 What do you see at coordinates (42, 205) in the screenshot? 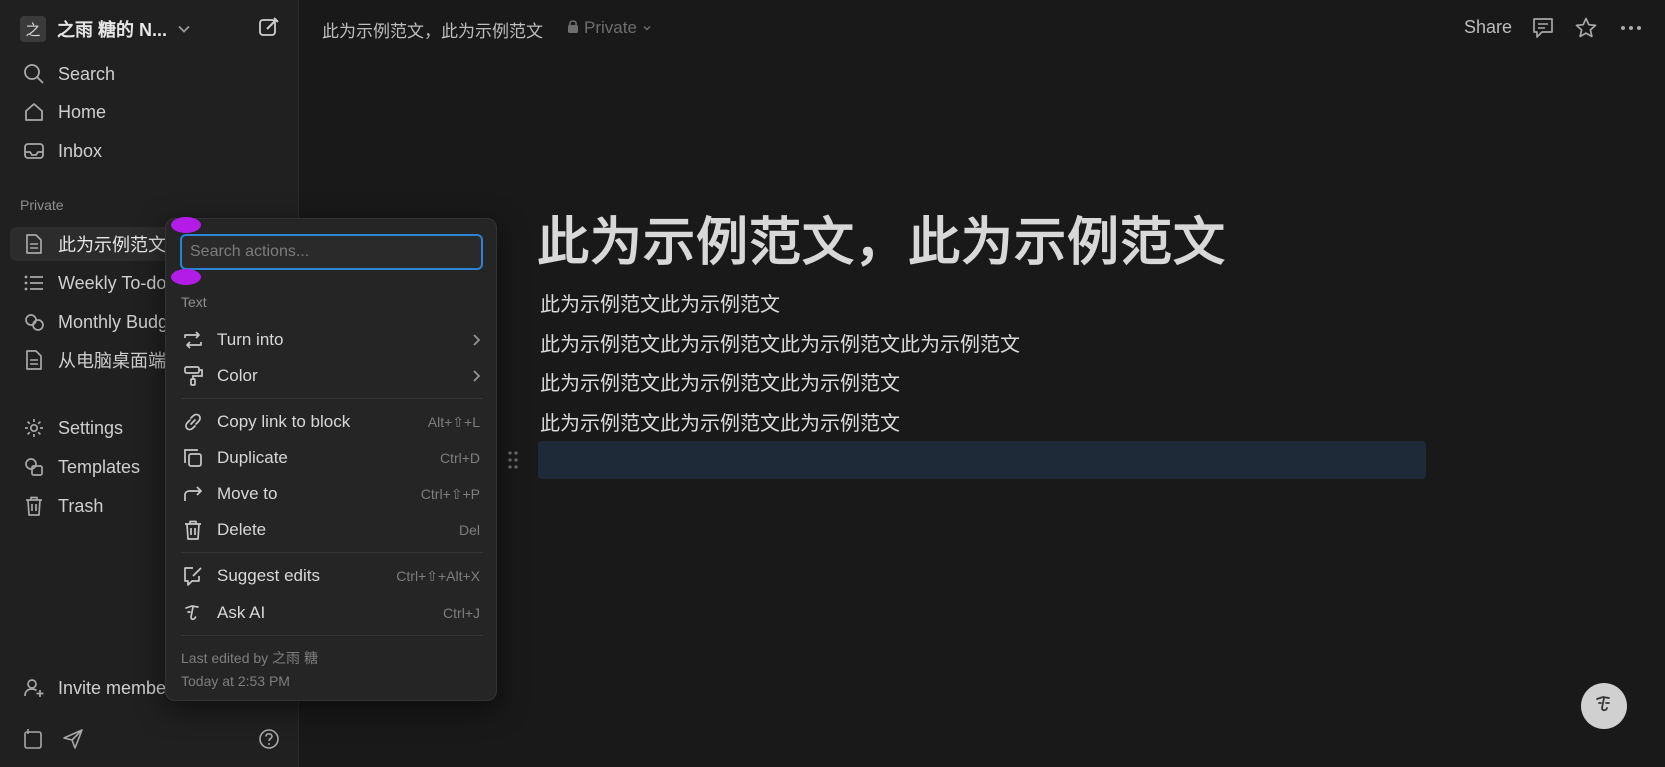
I see `section-private-label: Private` at bounding box center [42, 205].